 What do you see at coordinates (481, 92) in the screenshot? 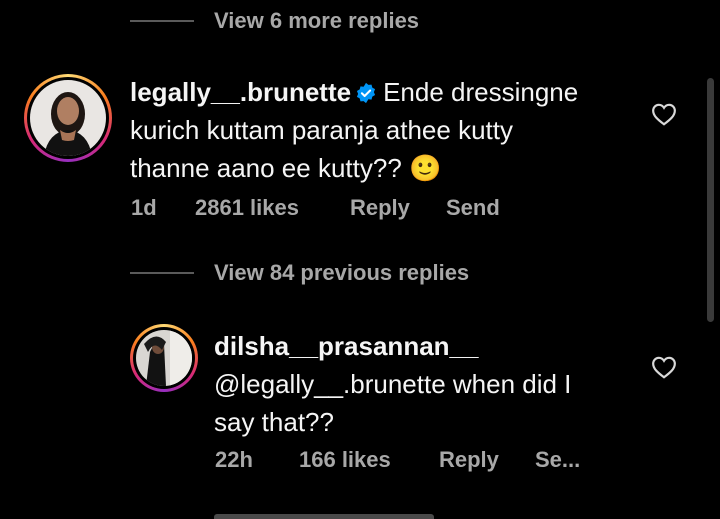
I see `comment-1-text-line1: Ende dressingne` at bounding box center [481, 92].